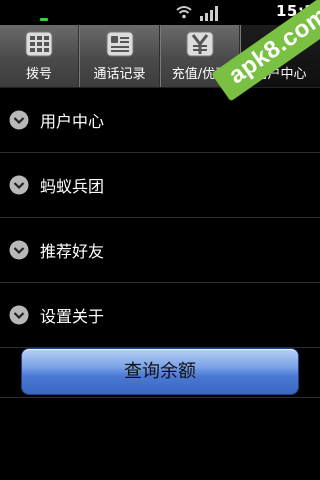  Describe the element at coordinates (38, 74) in the screenshot. I see `tab-label: 拨号` at that location.